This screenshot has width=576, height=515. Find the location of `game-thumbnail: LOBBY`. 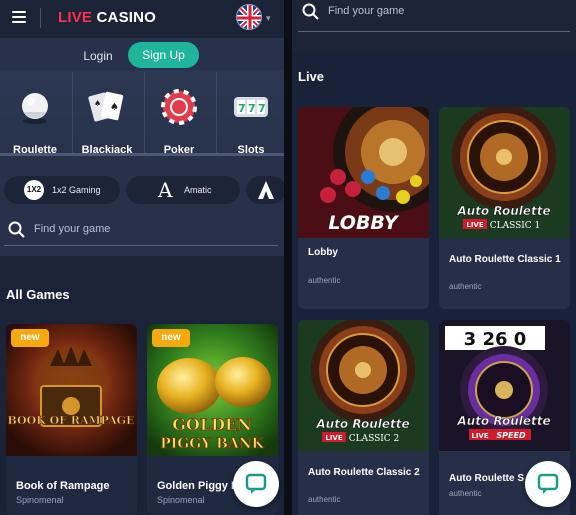

game-thumbnail: LOBBY is located at coordinates (363, 172).